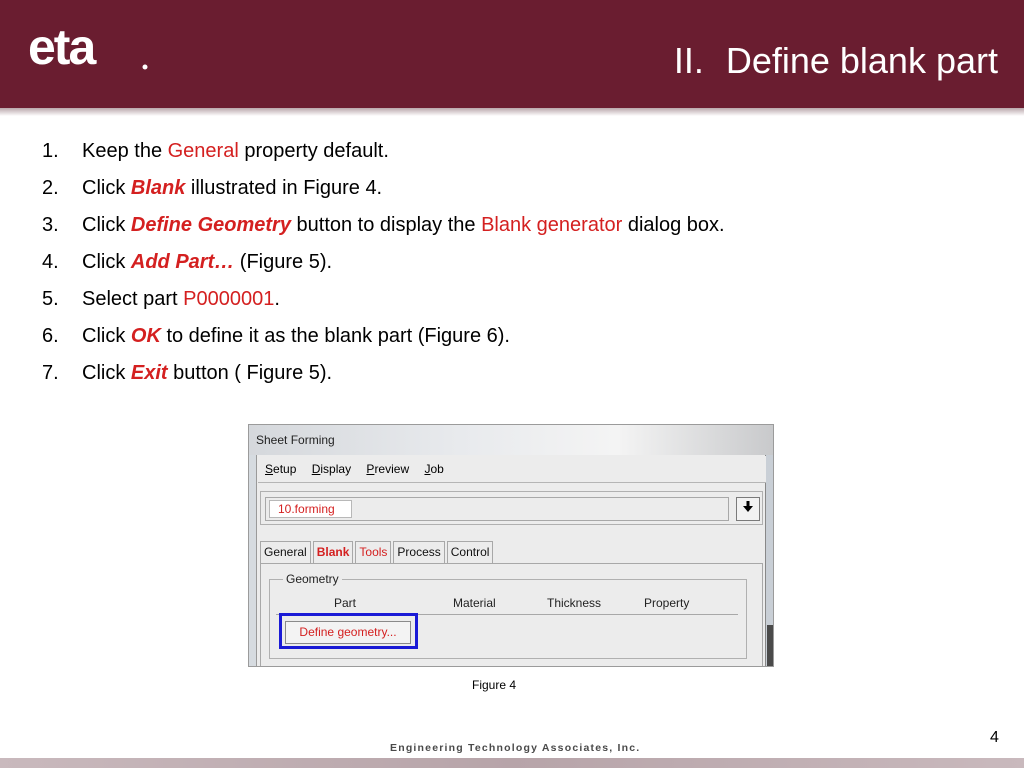 This screenshot has width=1024, height=768. What do you see at coordinates (250, 373) in the screenshot?
I see `step-text-part: button ( Figure 5).` at bounding box center [250, 373].